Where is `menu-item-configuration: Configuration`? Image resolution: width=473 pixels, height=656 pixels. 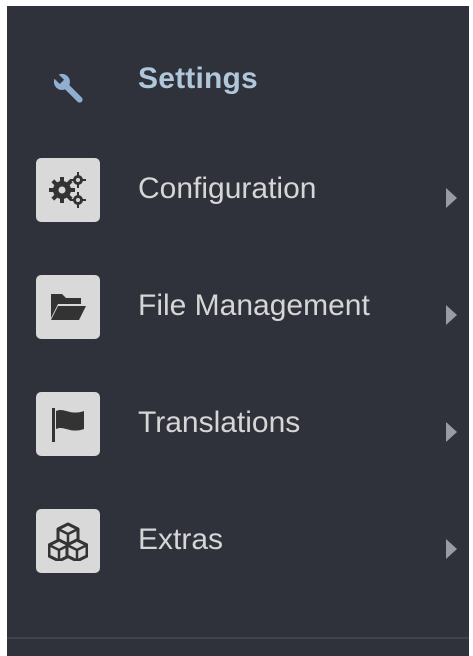
menu-item-configuration: Configuration is located at coordinates (238, 201).